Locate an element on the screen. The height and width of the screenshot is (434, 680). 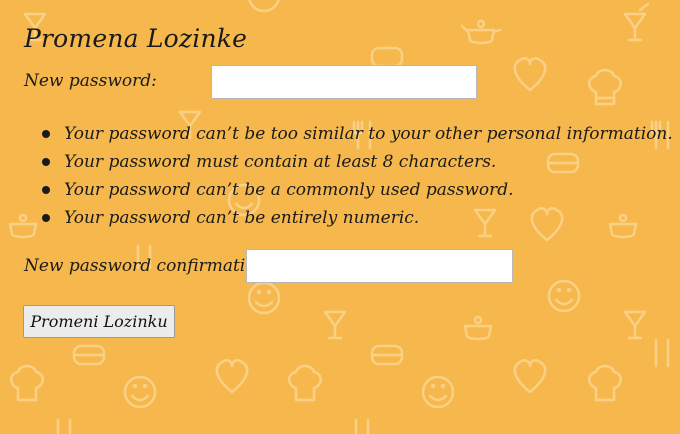
new-password-label: New password: is located at coordinates (90, 81).